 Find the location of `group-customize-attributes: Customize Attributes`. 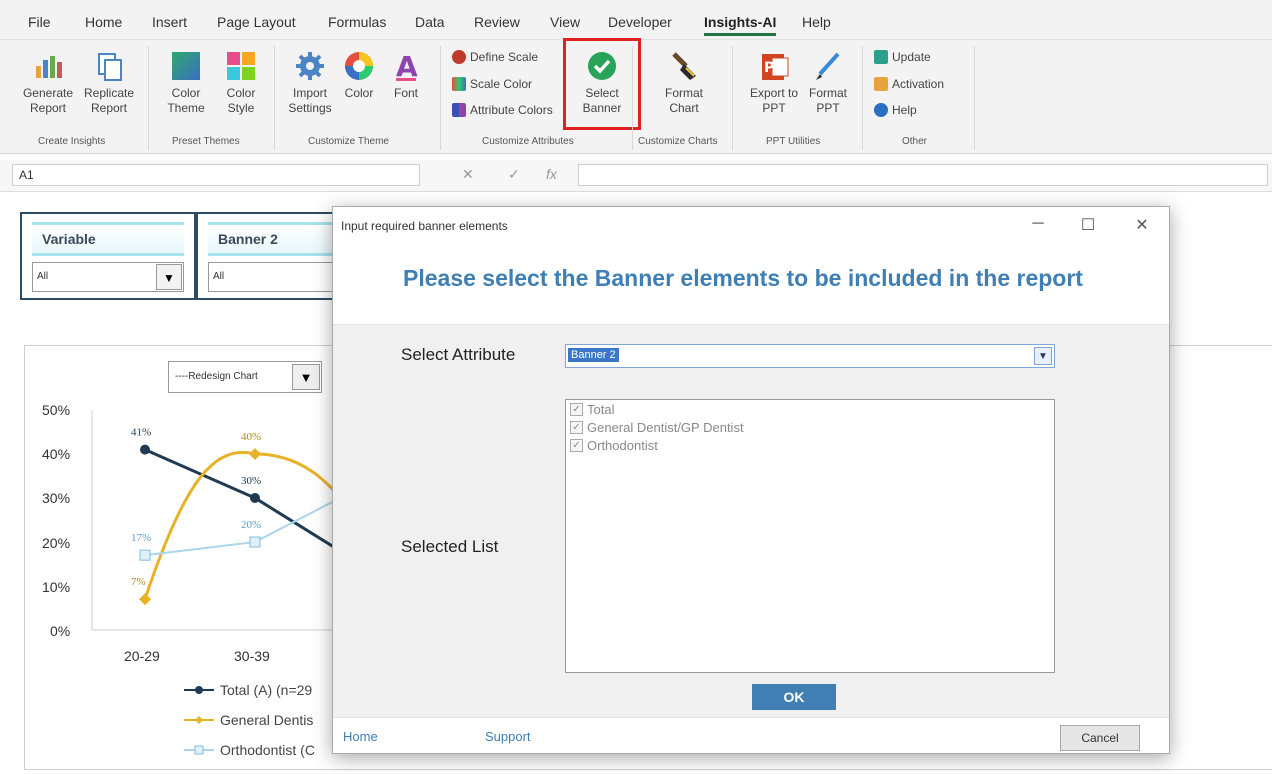

group-customize-attributes: Customize Attributes is located at coordinates (528, 141).